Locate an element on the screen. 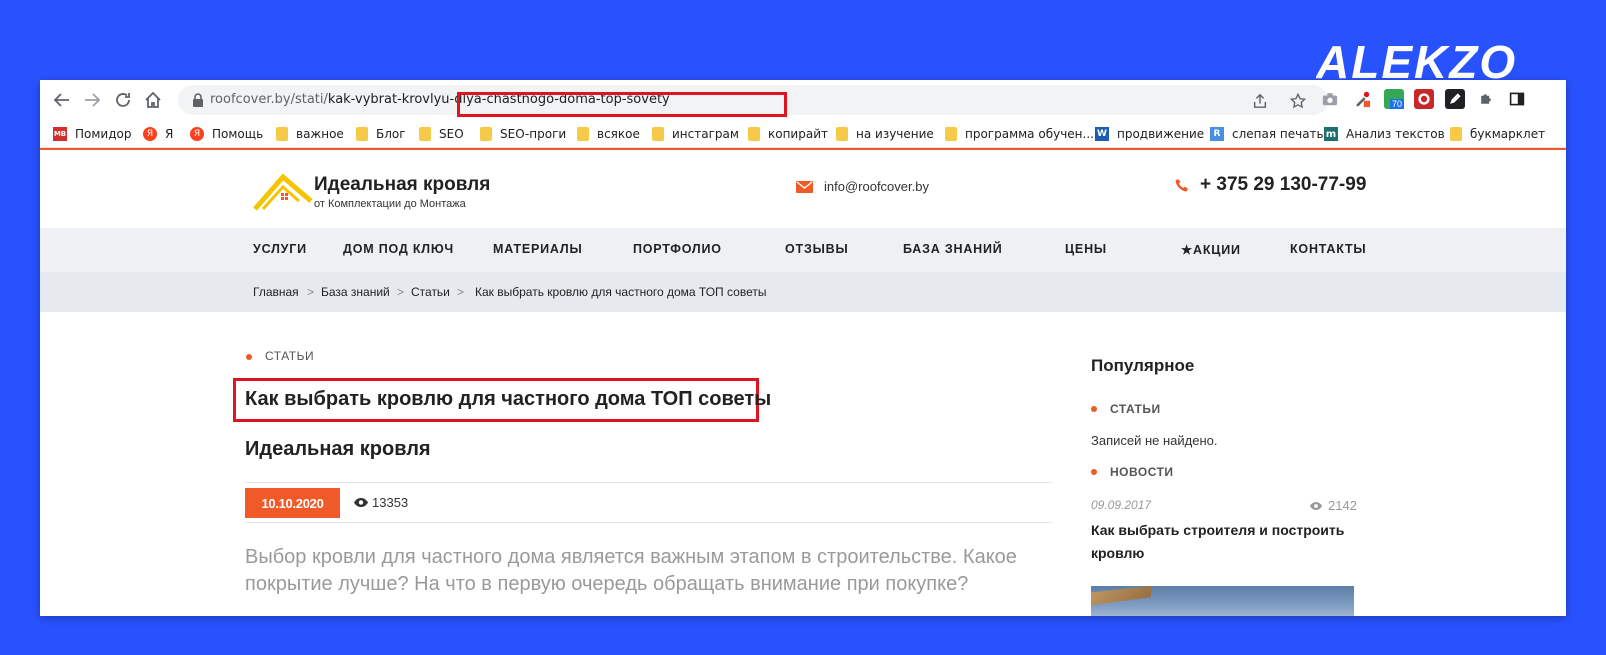 The image size is (1606, 655). menu-item-reviews: ОТЗЫВЫ is located at coordinates (817, 249).